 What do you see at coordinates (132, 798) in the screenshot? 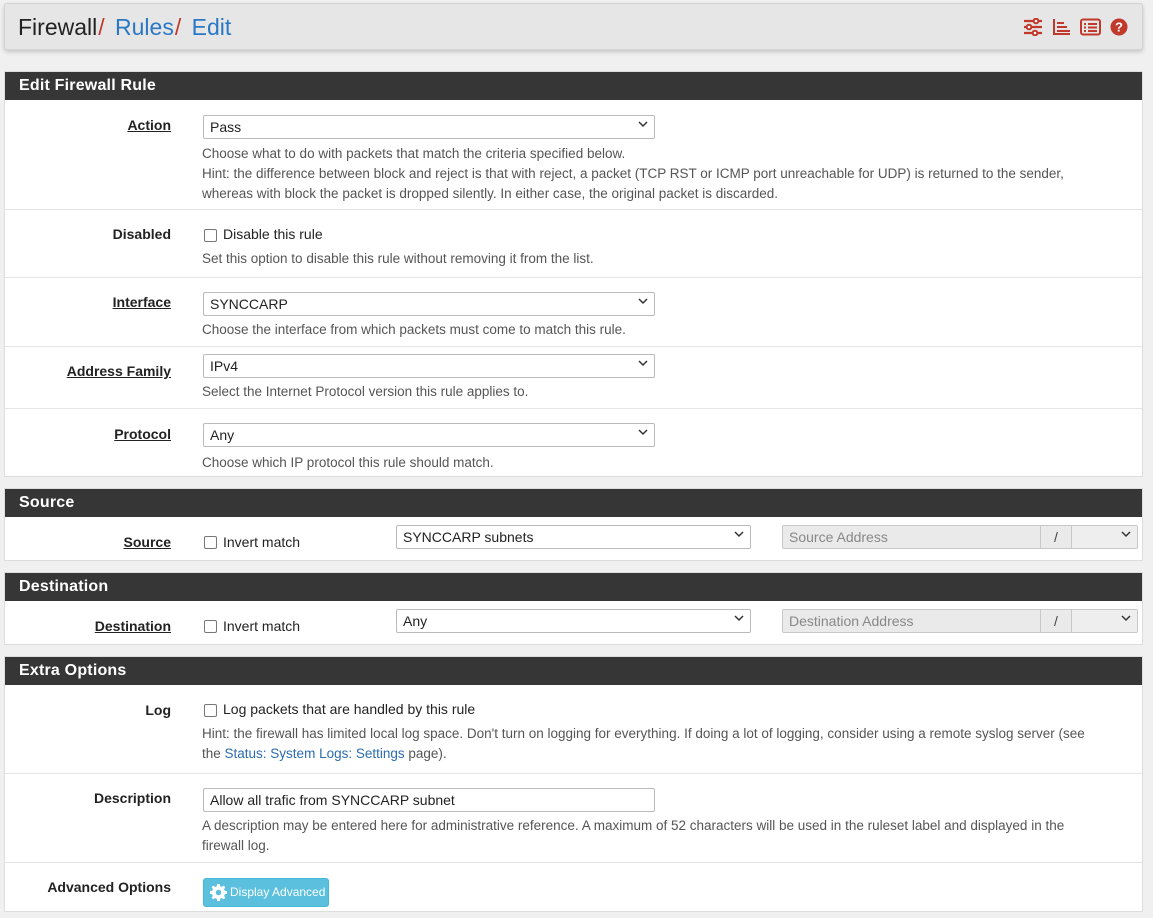
I see `description-label: Description` at bounding box center [132, 798].